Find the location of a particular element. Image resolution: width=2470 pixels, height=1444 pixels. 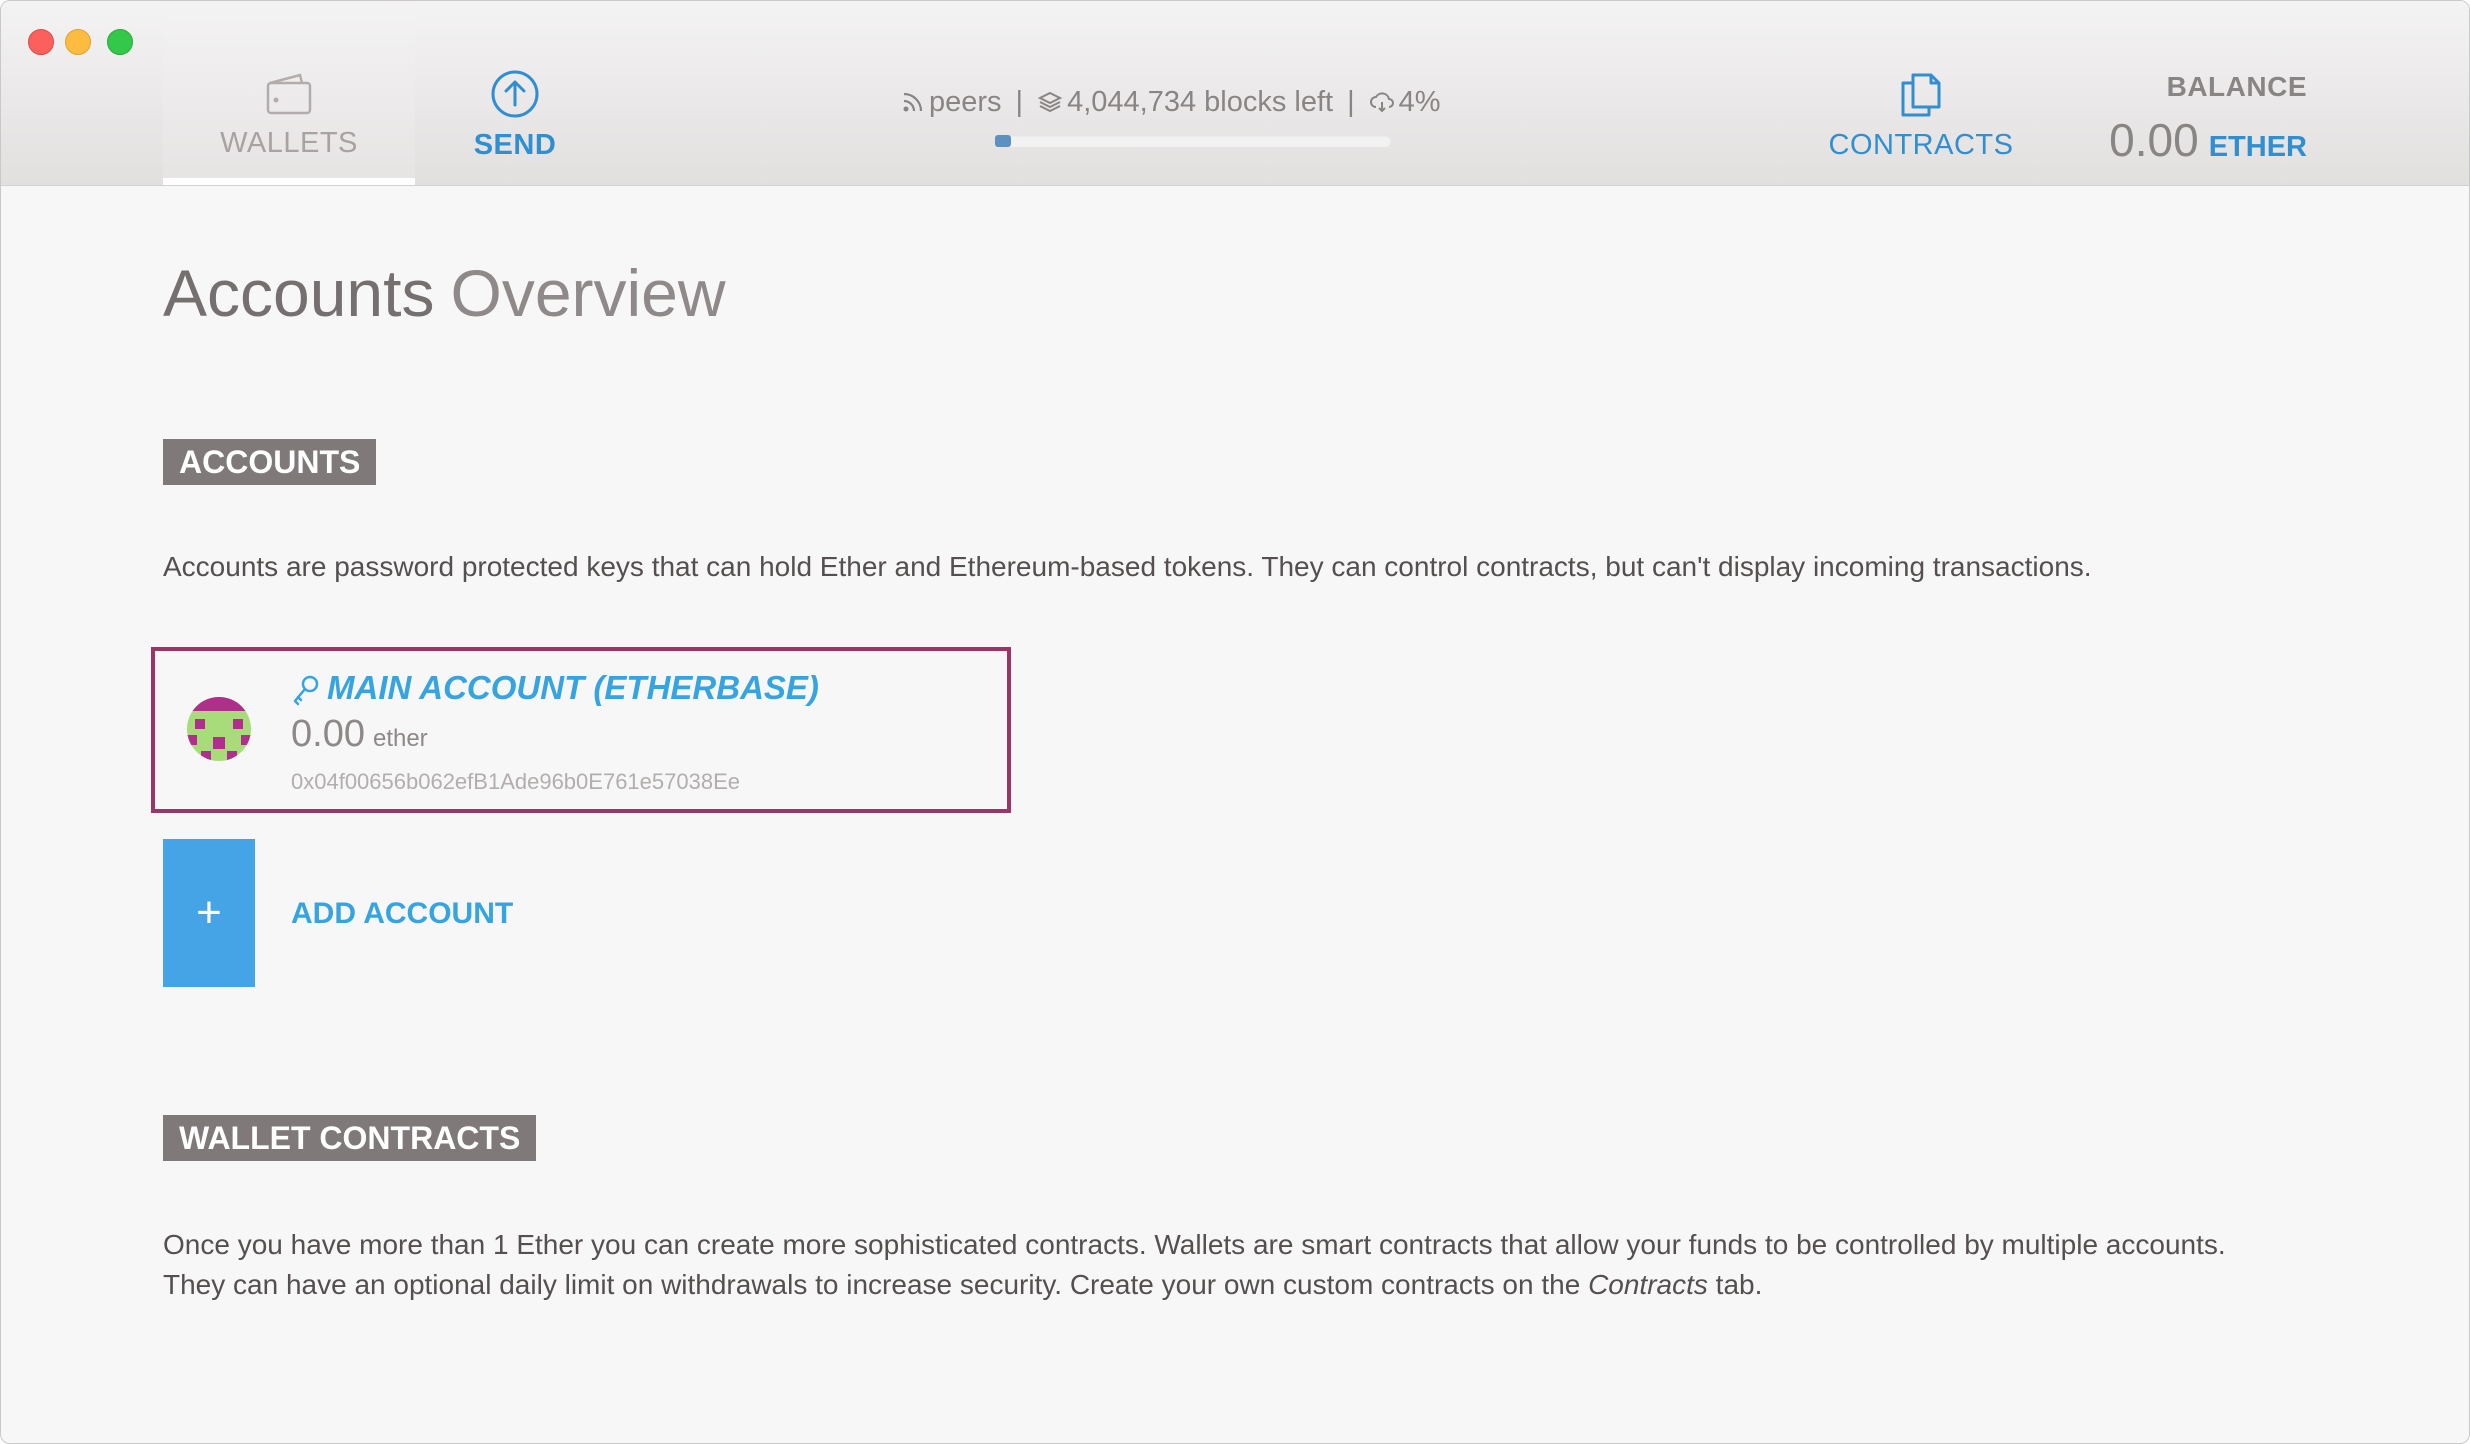

contracts-icon is located at coordinates (1921, 95).